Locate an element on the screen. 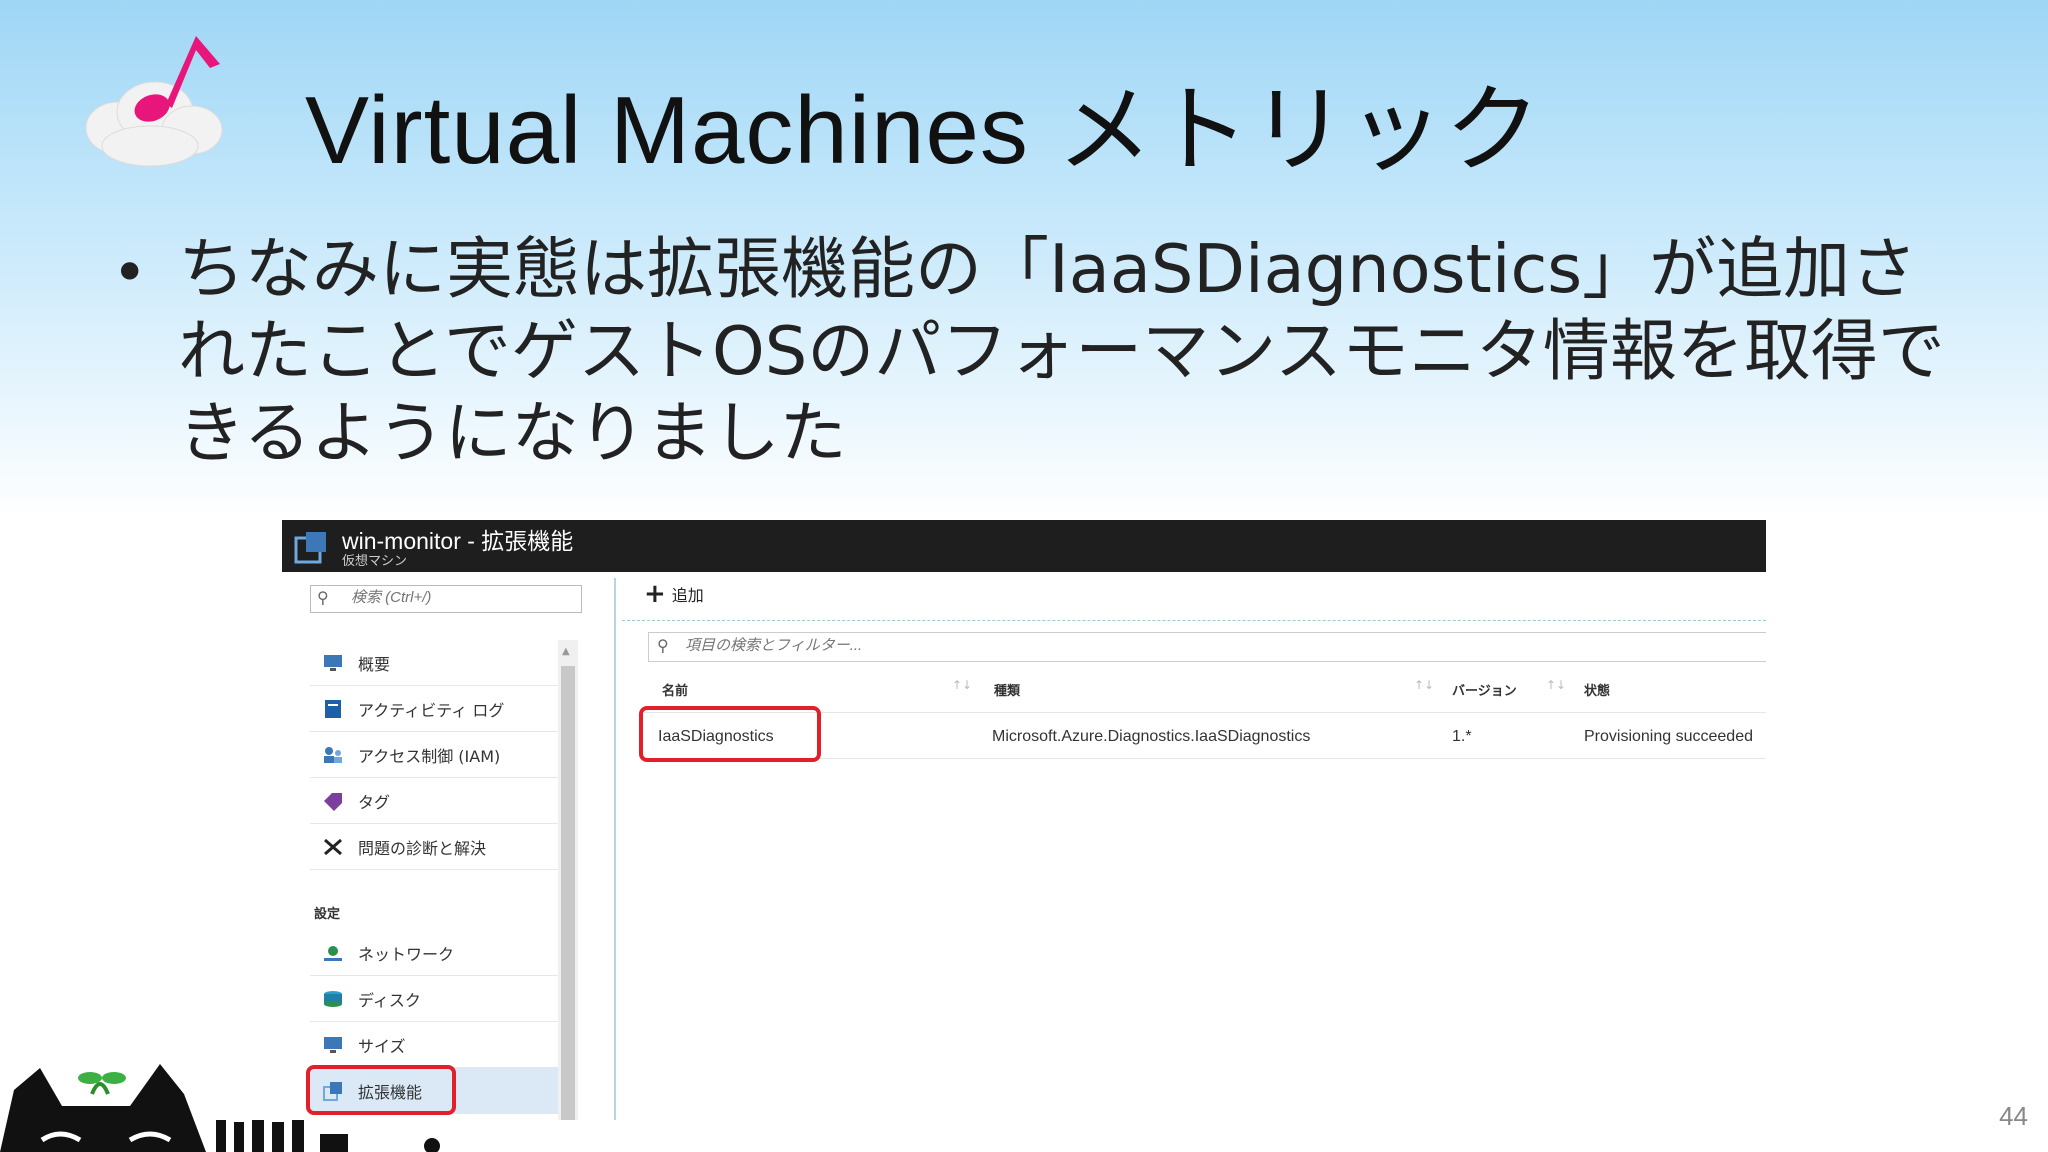 This screenshot has width=2048, height=1152. filter-input is located at coordinates (985, 645).